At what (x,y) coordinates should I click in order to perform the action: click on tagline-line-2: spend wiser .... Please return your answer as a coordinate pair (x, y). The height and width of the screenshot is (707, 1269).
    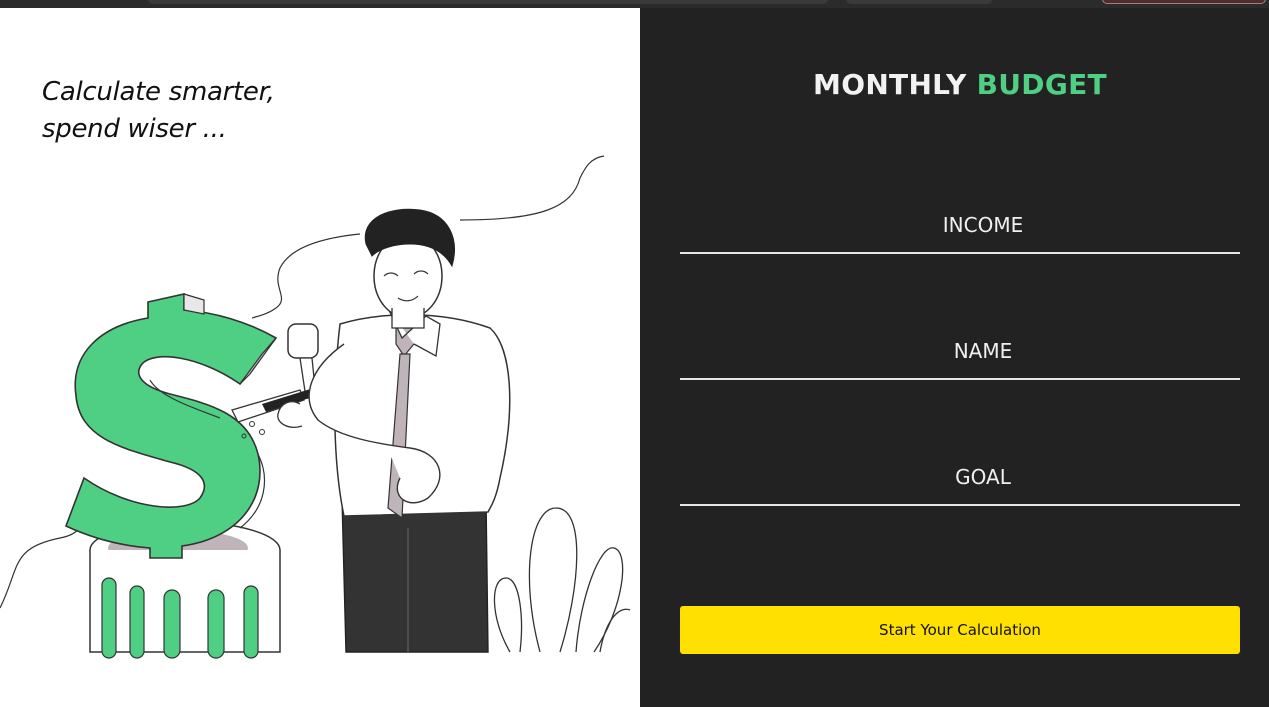
    Looking at the image, I should click on (134, 129).